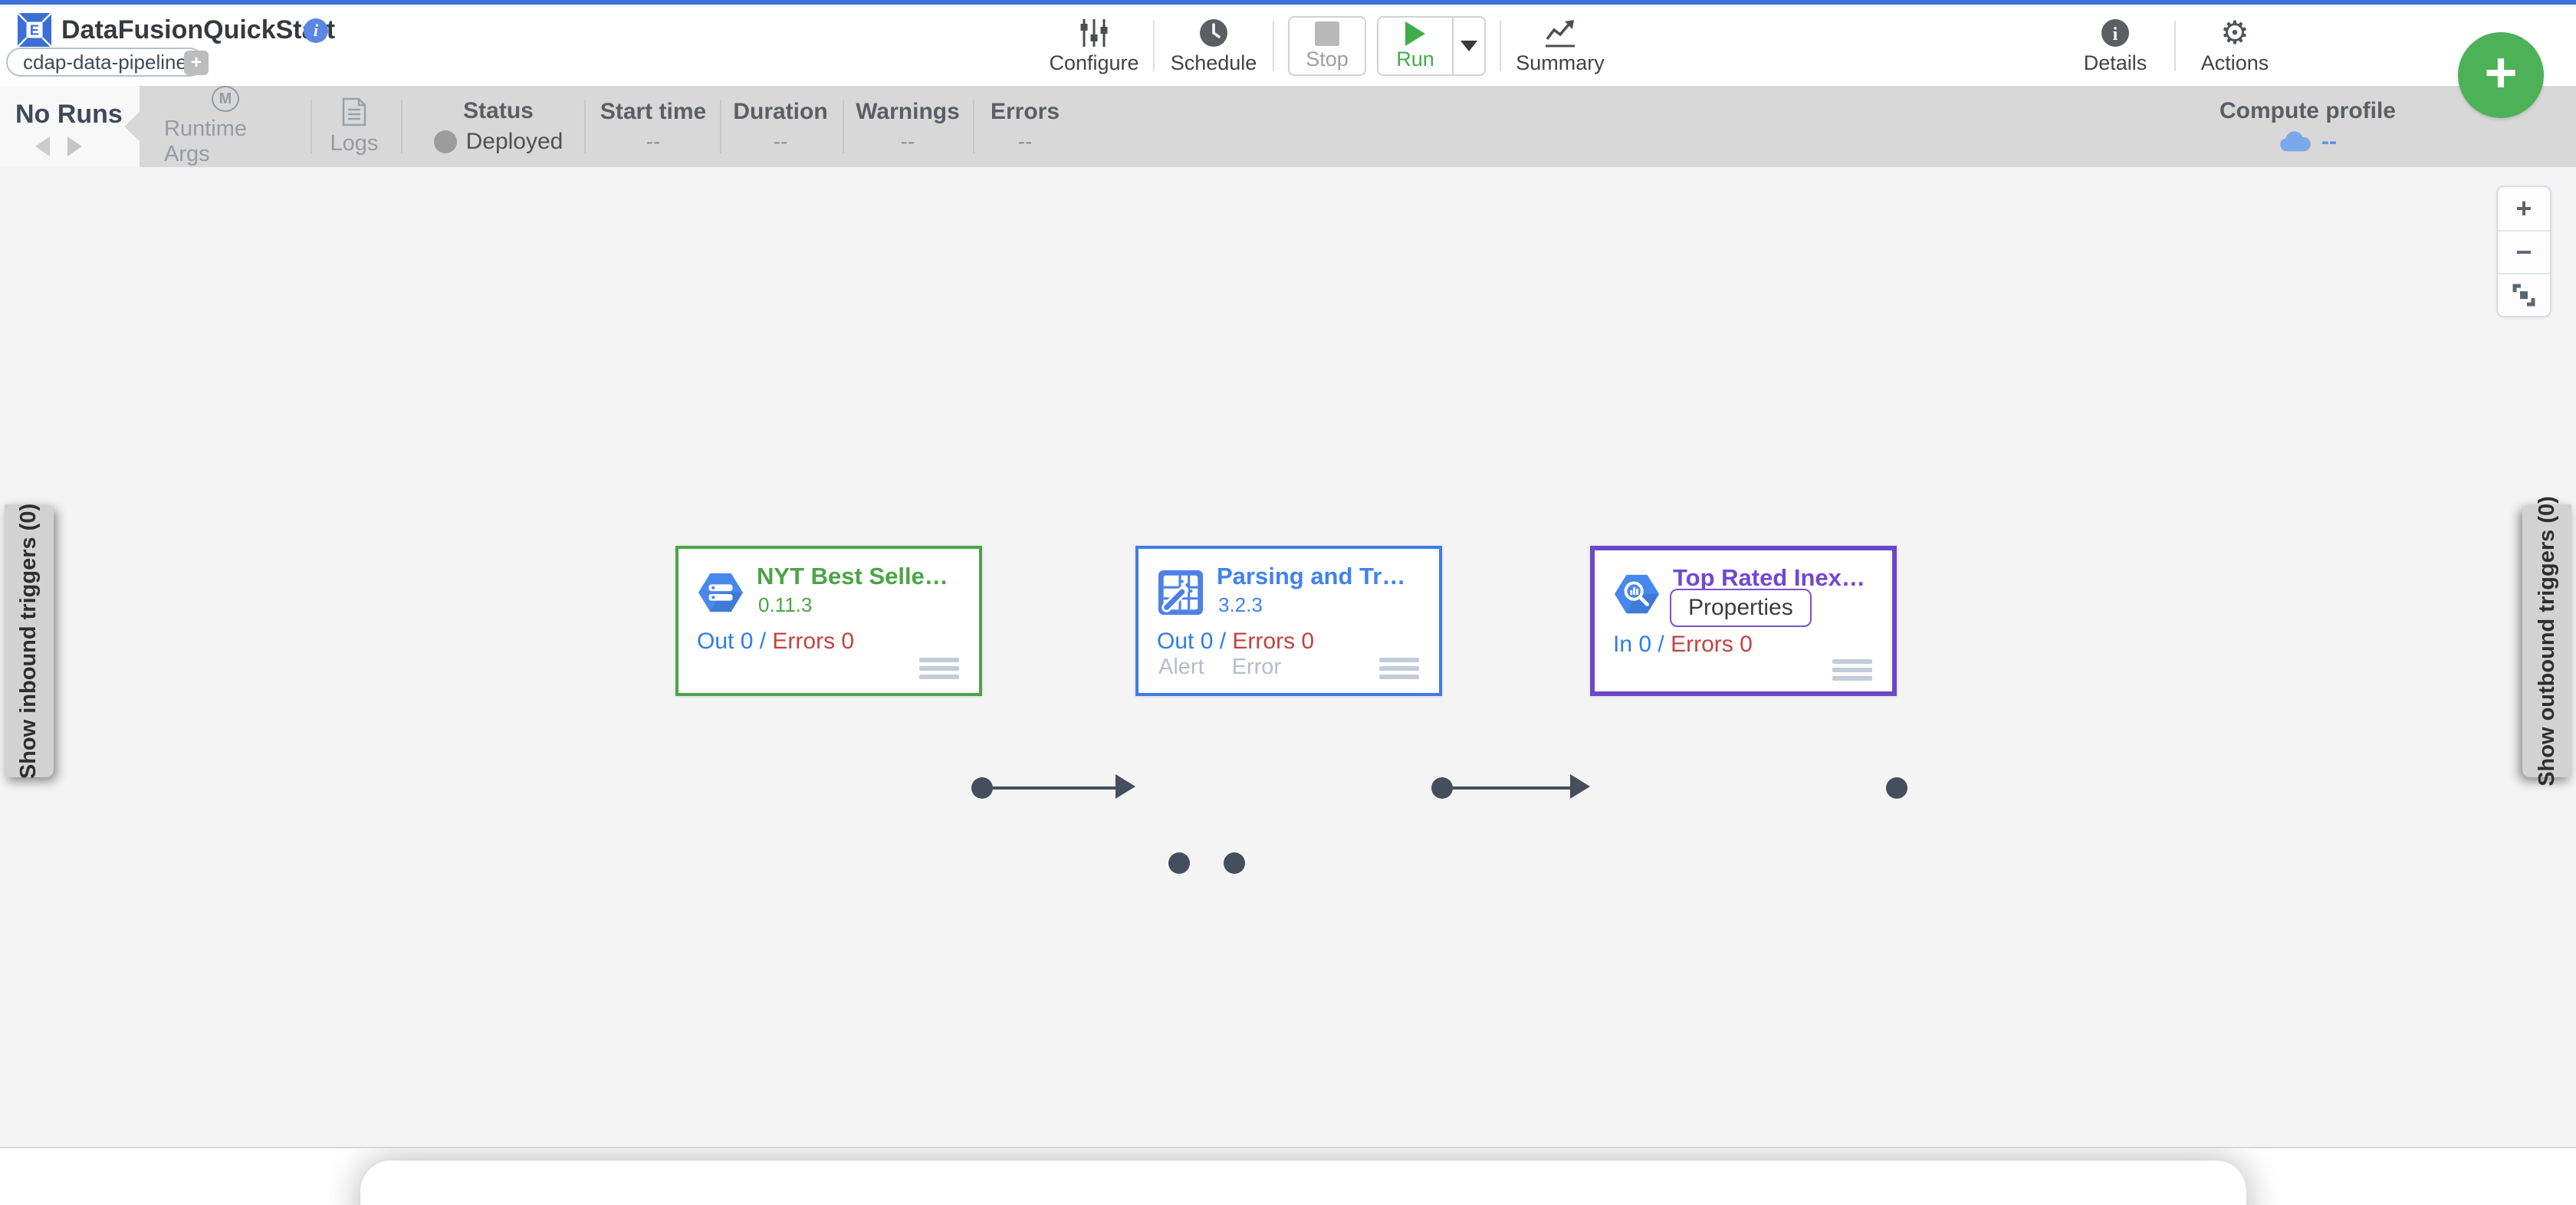 Image resolution: width=2576 pixels, height=1205 pixels. I want to click on storage-source-icon, so click(721, 592).